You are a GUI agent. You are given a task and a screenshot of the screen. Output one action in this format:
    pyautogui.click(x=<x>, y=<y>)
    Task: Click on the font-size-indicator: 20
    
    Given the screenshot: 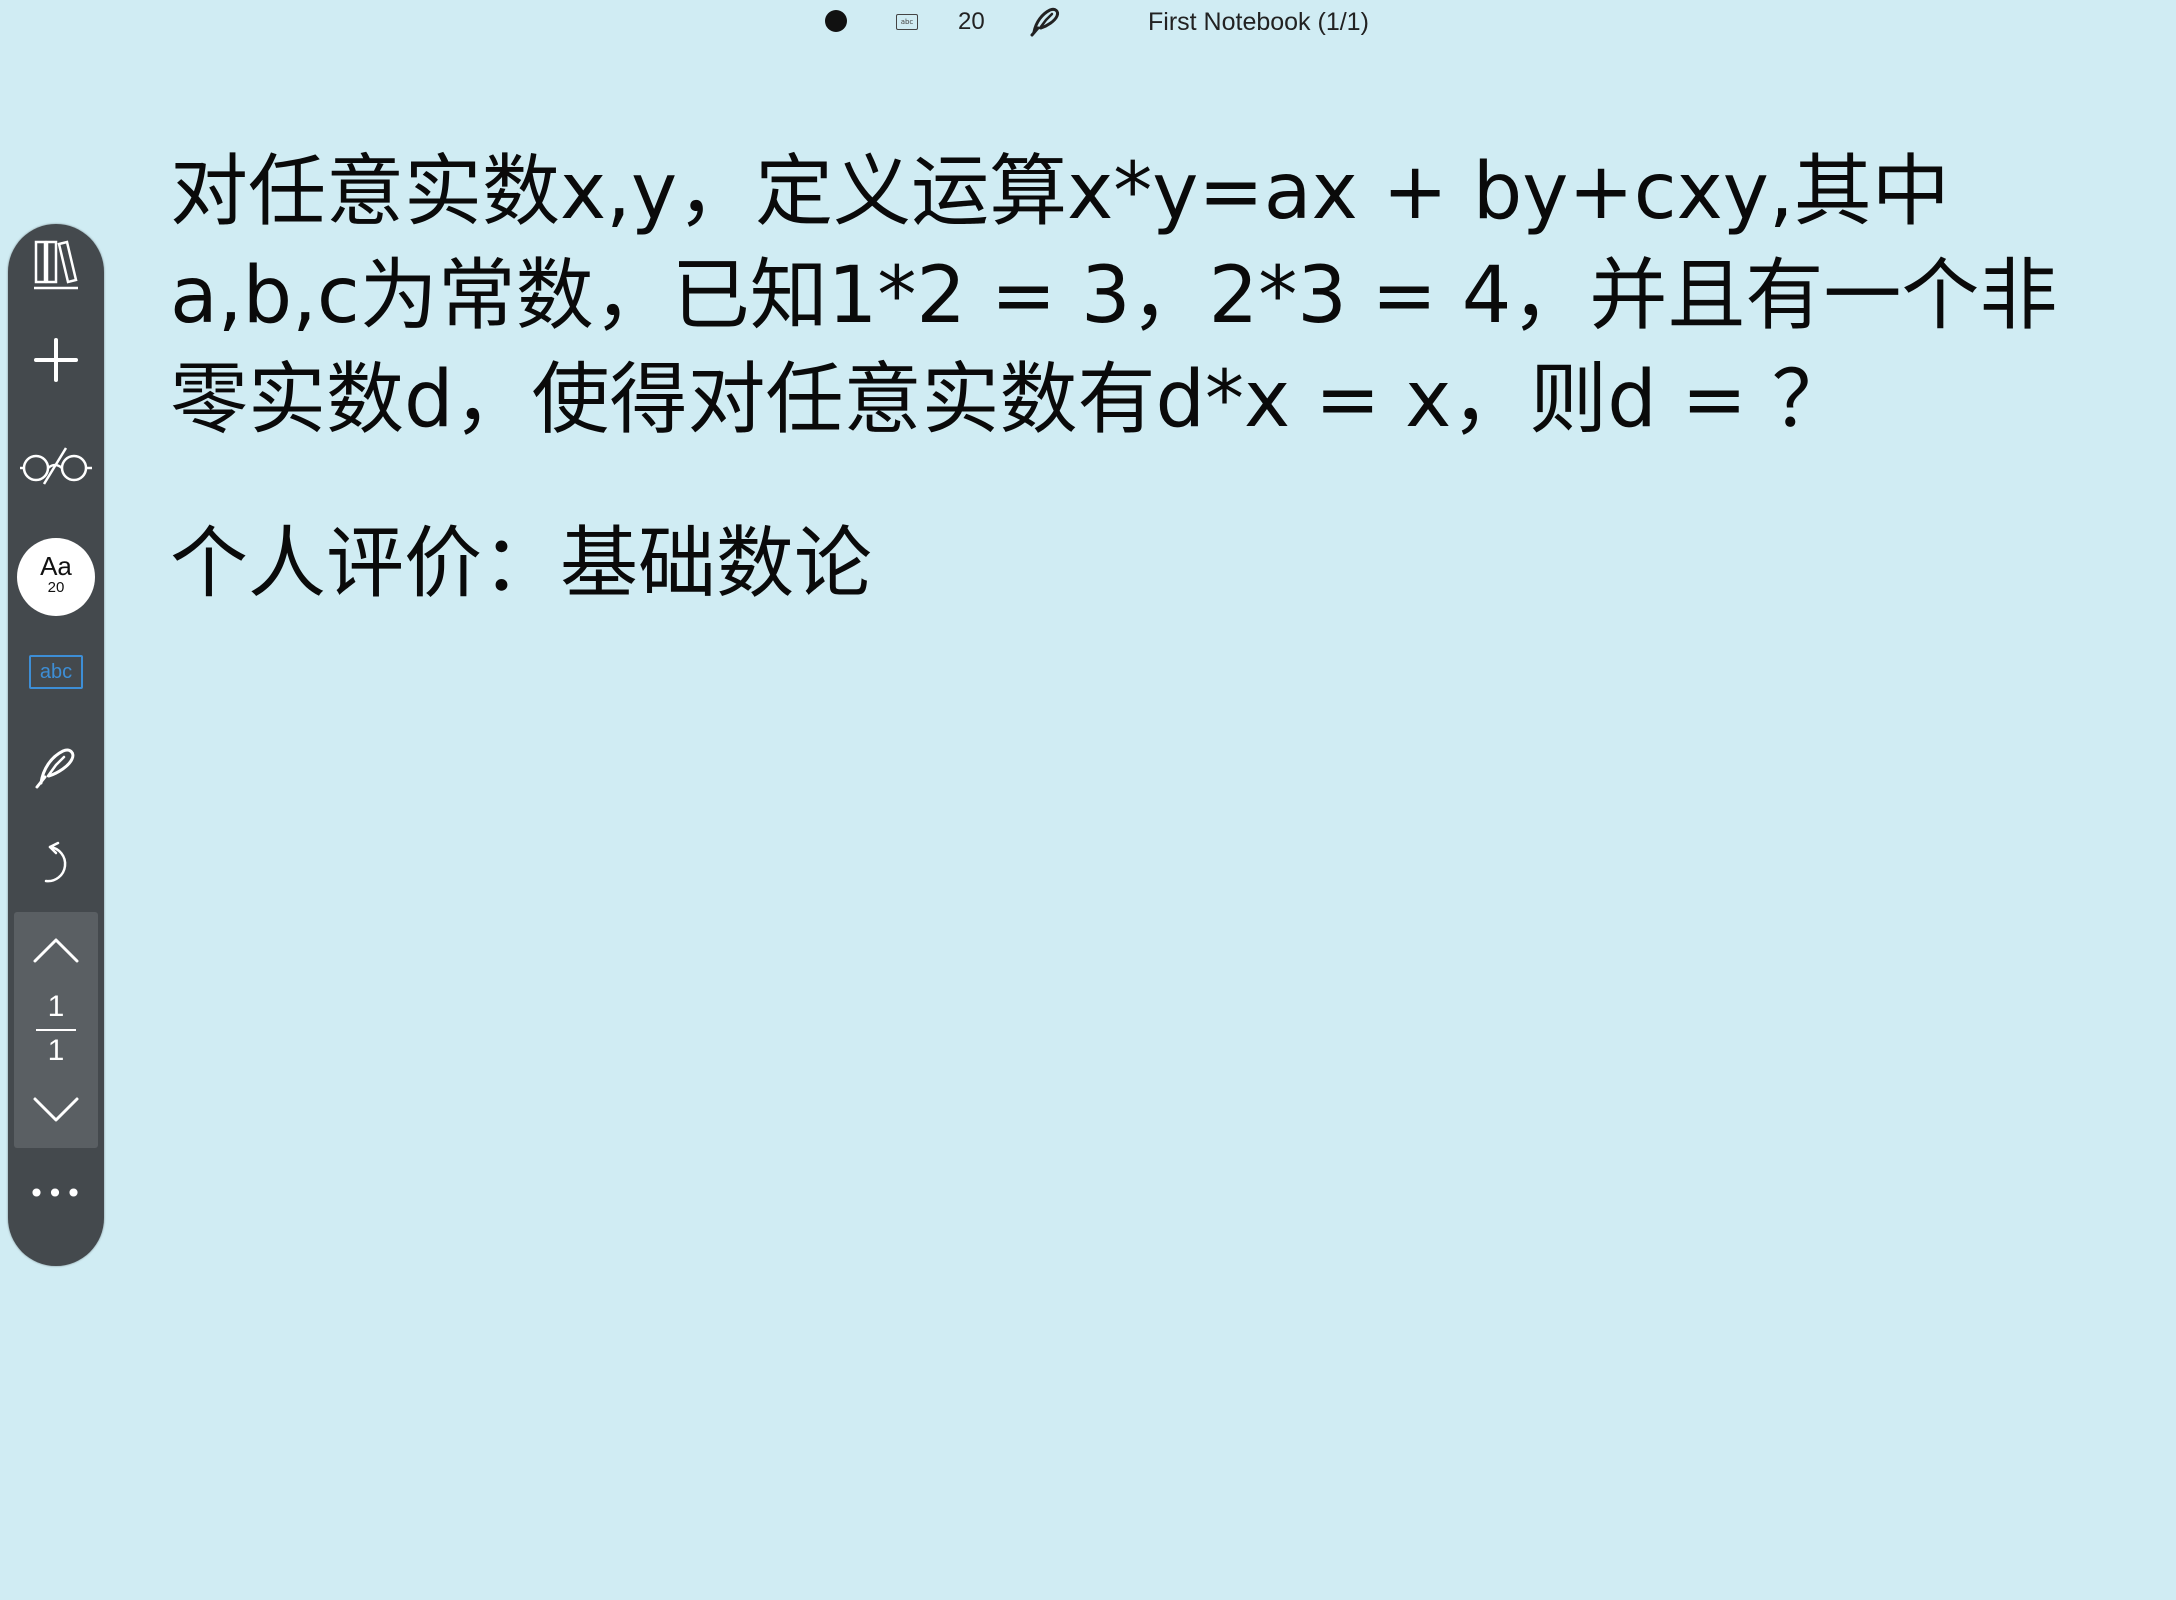 What is the action you would take?
    pyautogui.click(x=971, y=22)
    